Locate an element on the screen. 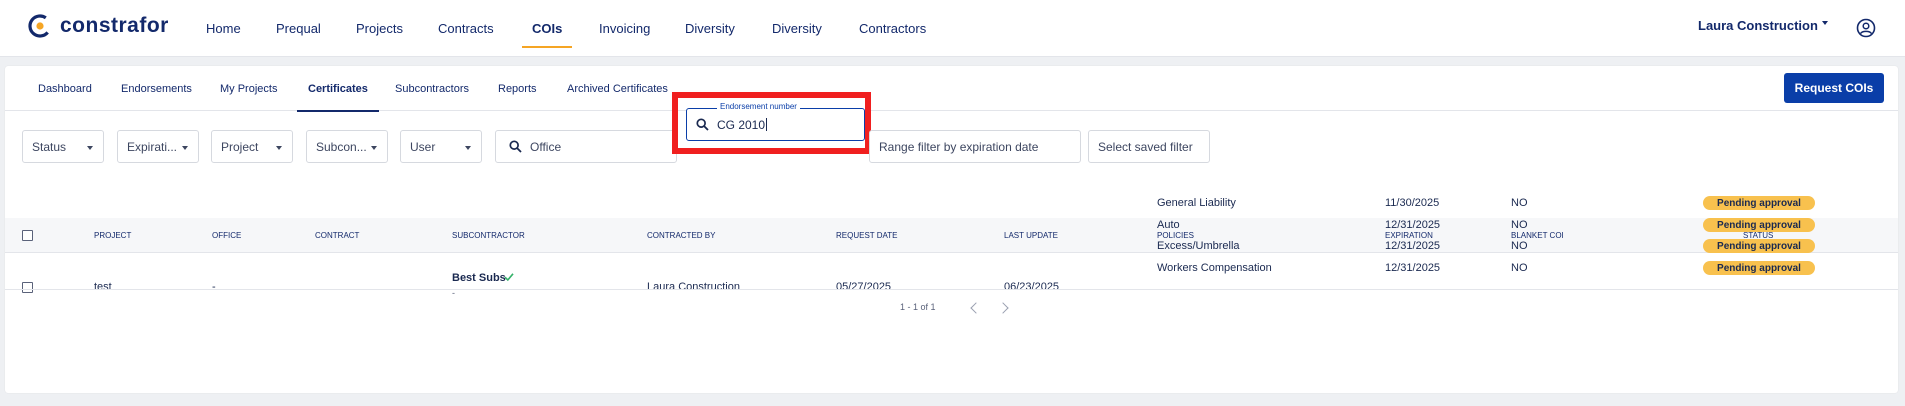 This screenshot has height=406, width=1905. column-header-last-update: LAST UPDATE is located at coordinates (1031, 235).